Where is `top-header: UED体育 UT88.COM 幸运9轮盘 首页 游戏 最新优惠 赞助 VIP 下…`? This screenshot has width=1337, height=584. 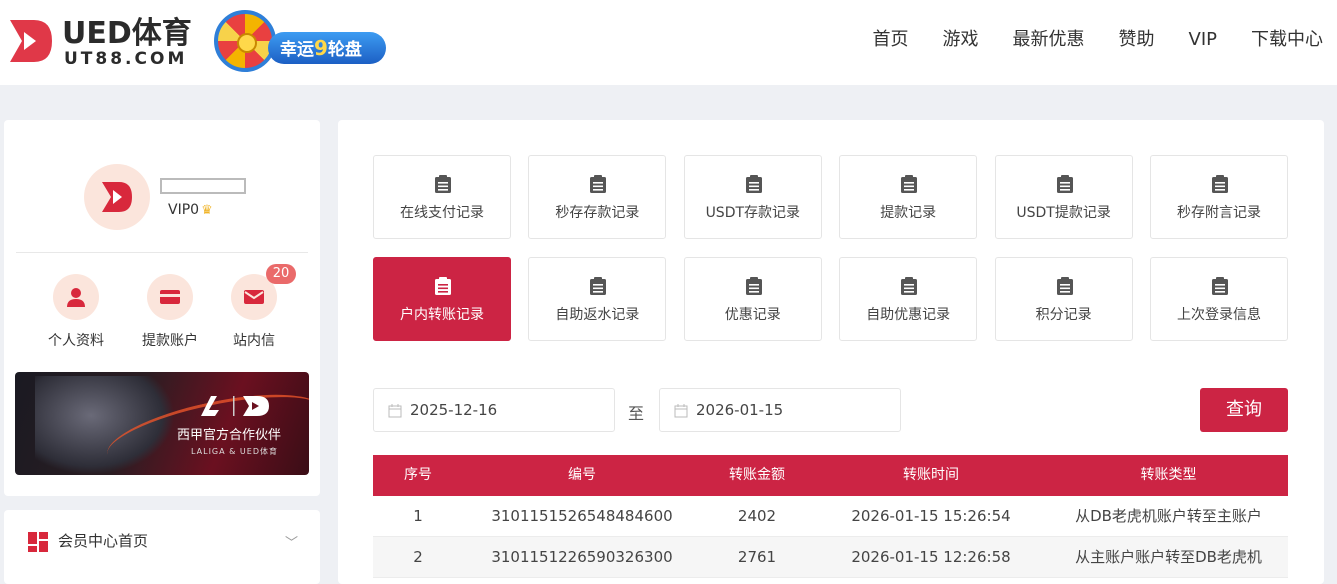
top-header: UED体育 UT88.COM 幸运9轮盘 首页 游戏 最新优惠 赞助 VIP 下… is located at coordinates (668, 42).